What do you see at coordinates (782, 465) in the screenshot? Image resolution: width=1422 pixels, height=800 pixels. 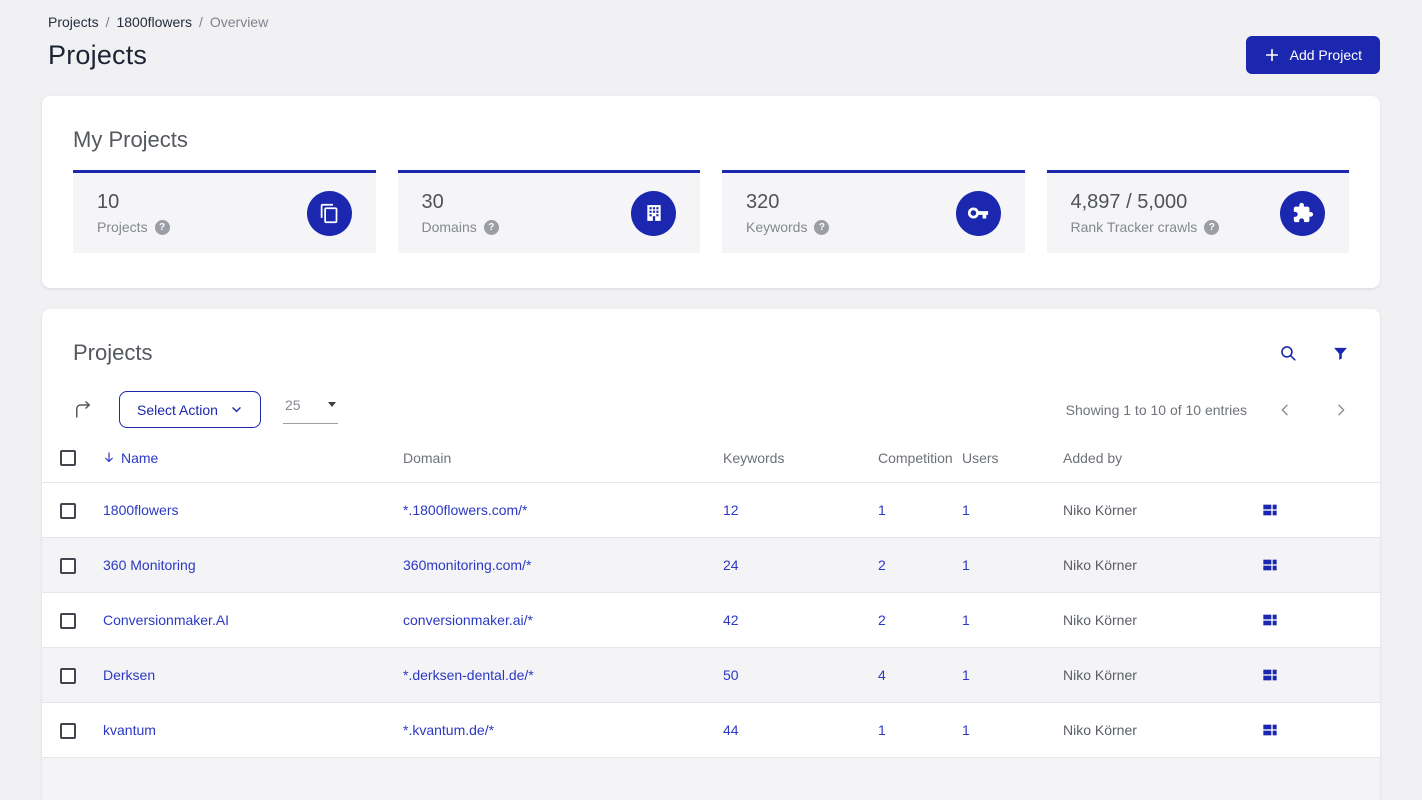 I see `column-header-keywords: Keywords` at bounding box center [782, 465].